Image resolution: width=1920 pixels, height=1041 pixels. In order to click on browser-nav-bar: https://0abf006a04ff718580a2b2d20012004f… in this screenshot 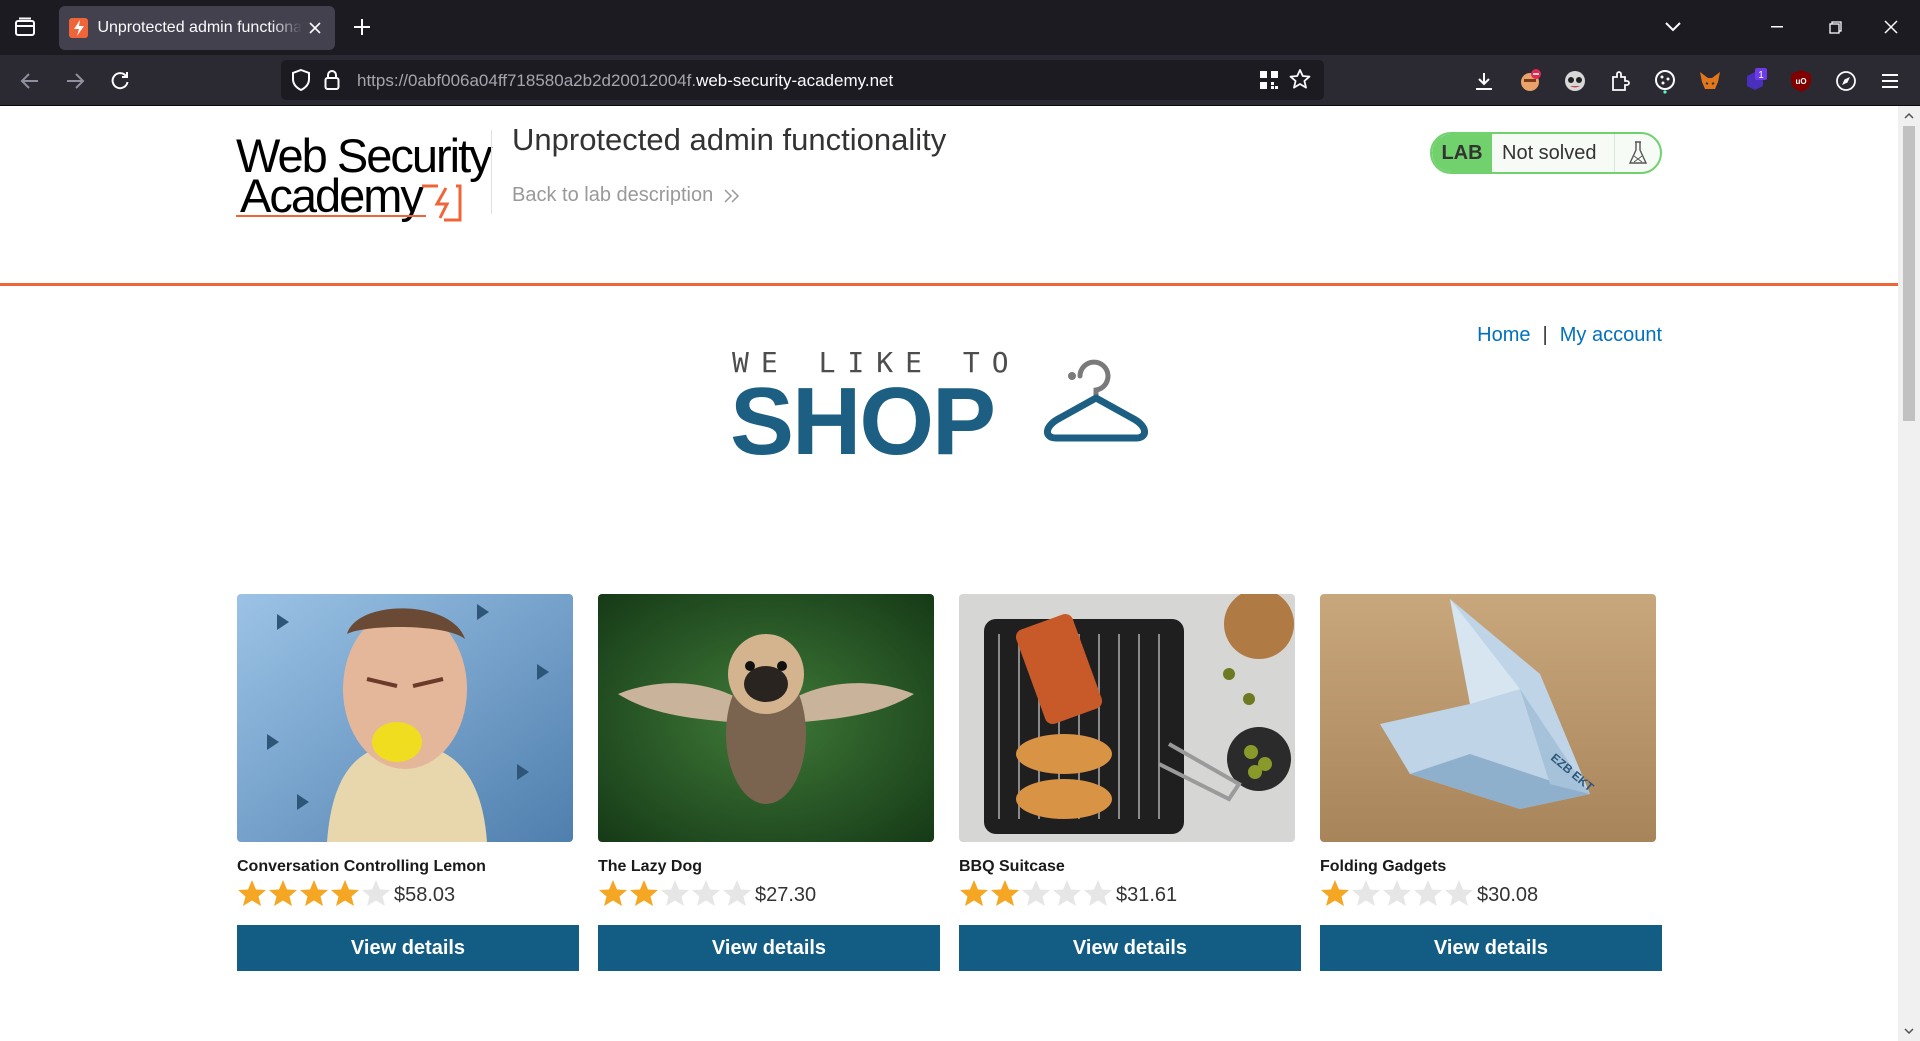, I will do `click(960, 80)`.